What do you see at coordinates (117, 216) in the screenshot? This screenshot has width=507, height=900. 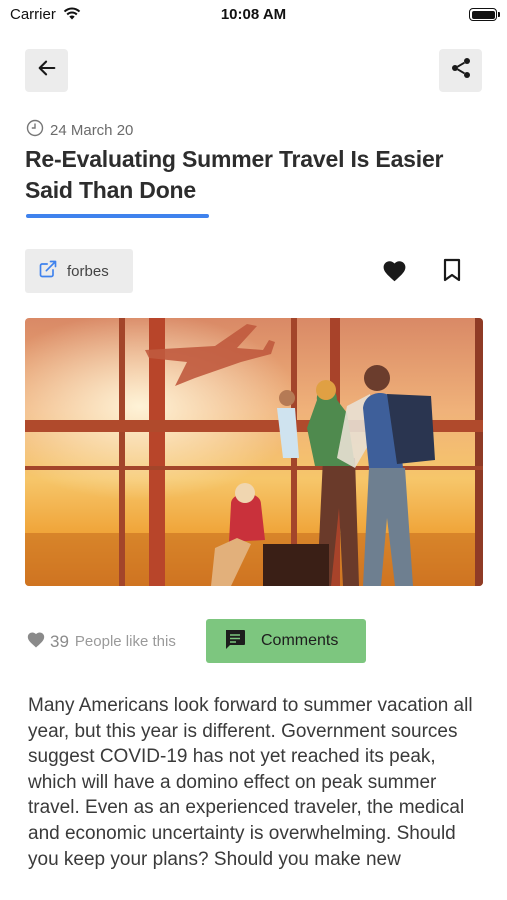 I see `title-underline` at bounding box center [117, 216].